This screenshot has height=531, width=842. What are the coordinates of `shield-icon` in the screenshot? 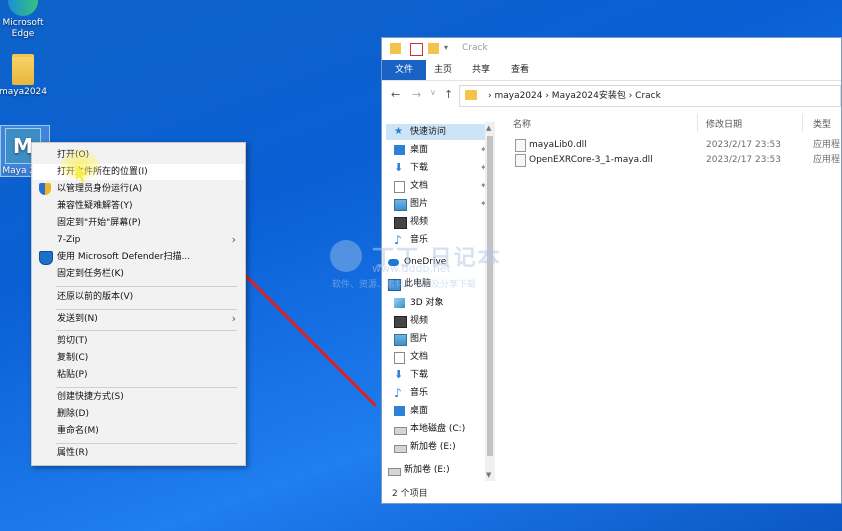 It's located at (45, 189).